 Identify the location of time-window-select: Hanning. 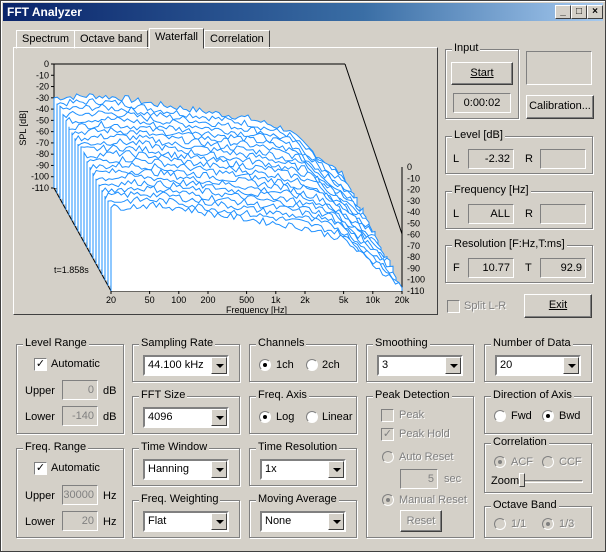
(186, 469).